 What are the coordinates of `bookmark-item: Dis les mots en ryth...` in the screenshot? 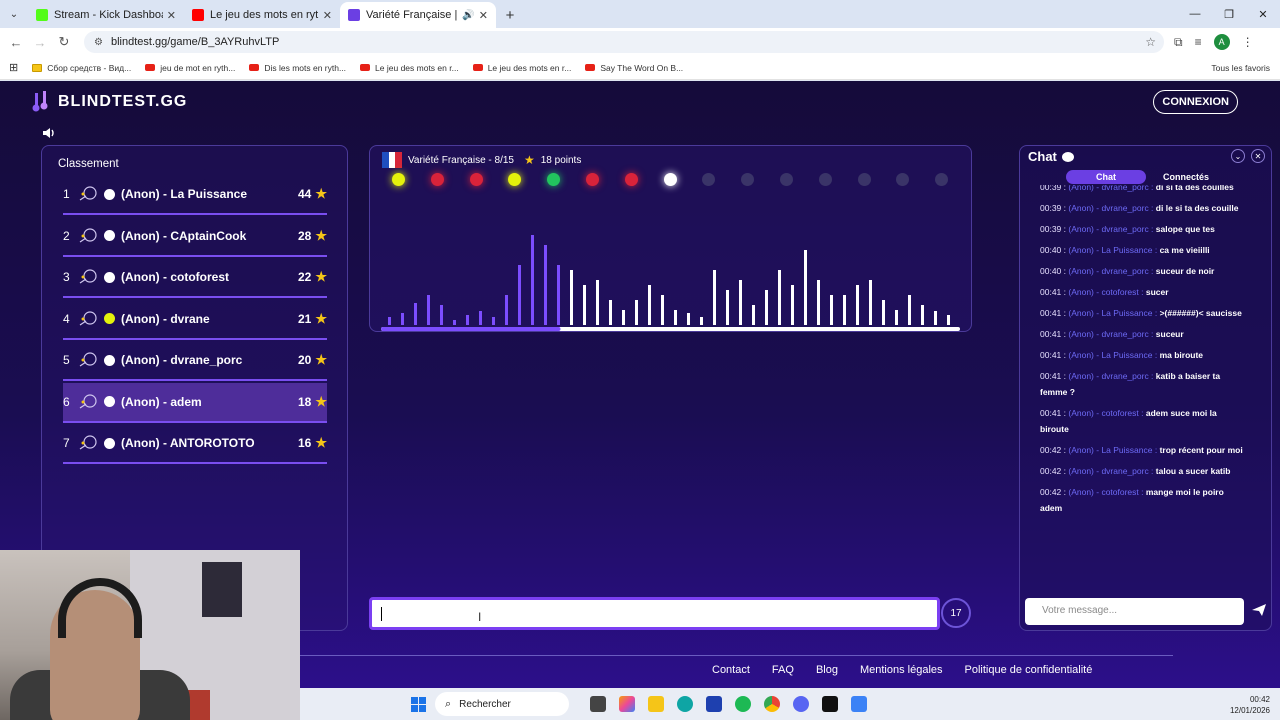 It's located at (297, 68).